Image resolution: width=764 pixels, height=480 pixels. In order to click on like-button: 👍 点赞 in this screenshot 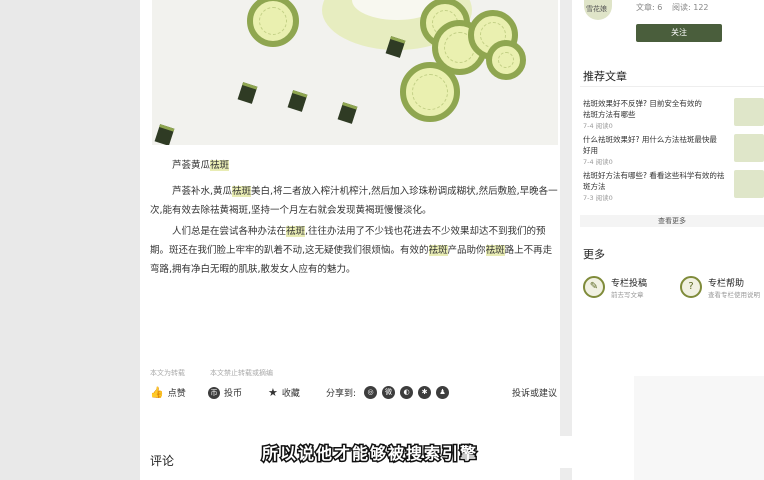, I will do `click(168, 392)`.